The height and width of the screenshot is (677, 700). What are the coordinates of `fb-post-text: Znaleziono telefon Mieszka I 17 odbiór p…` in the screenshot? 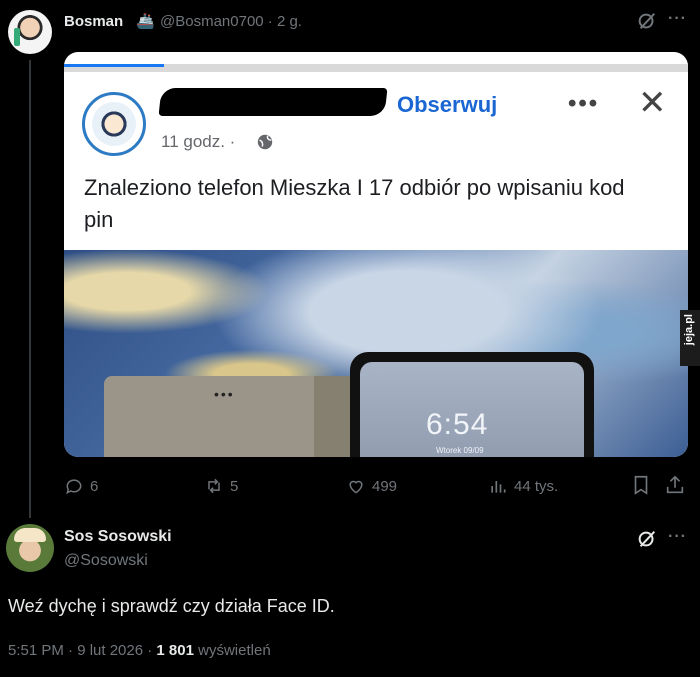 It's located at (354, 203).